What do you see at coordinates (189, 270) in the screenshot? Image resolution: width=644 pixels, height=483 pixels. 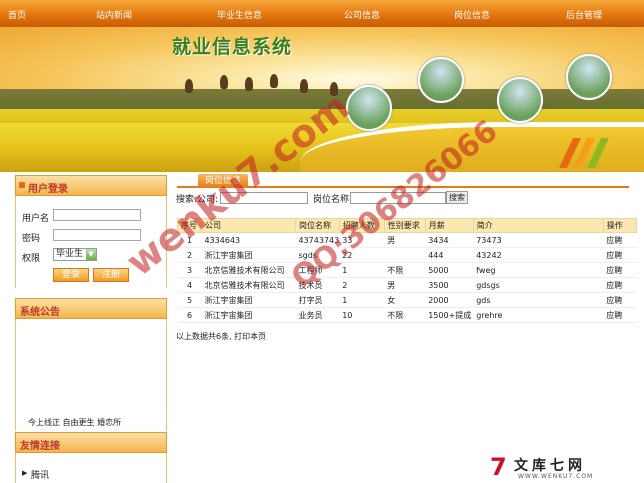 I see `cell-index: 3` at bounding box center [189, 270].